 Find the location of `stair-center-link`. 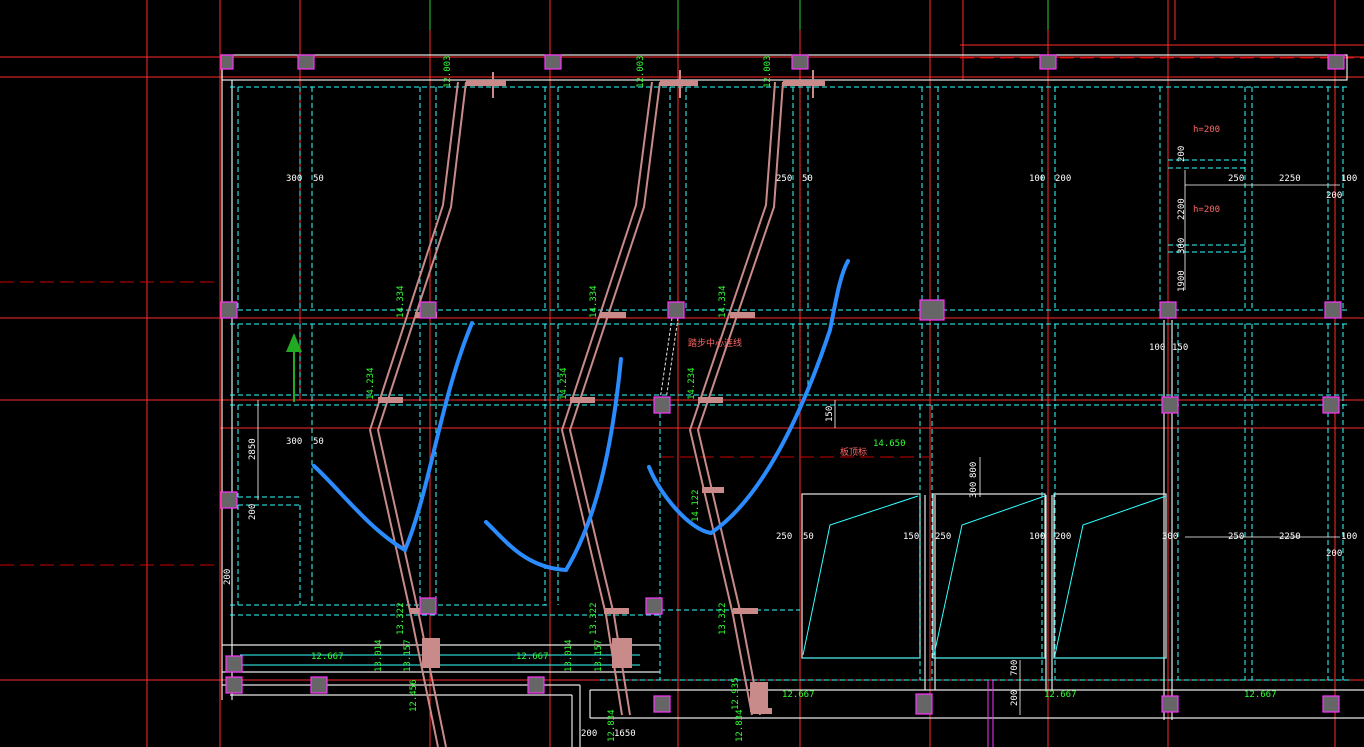

stair-center-link is located at coordinates (669, 359).